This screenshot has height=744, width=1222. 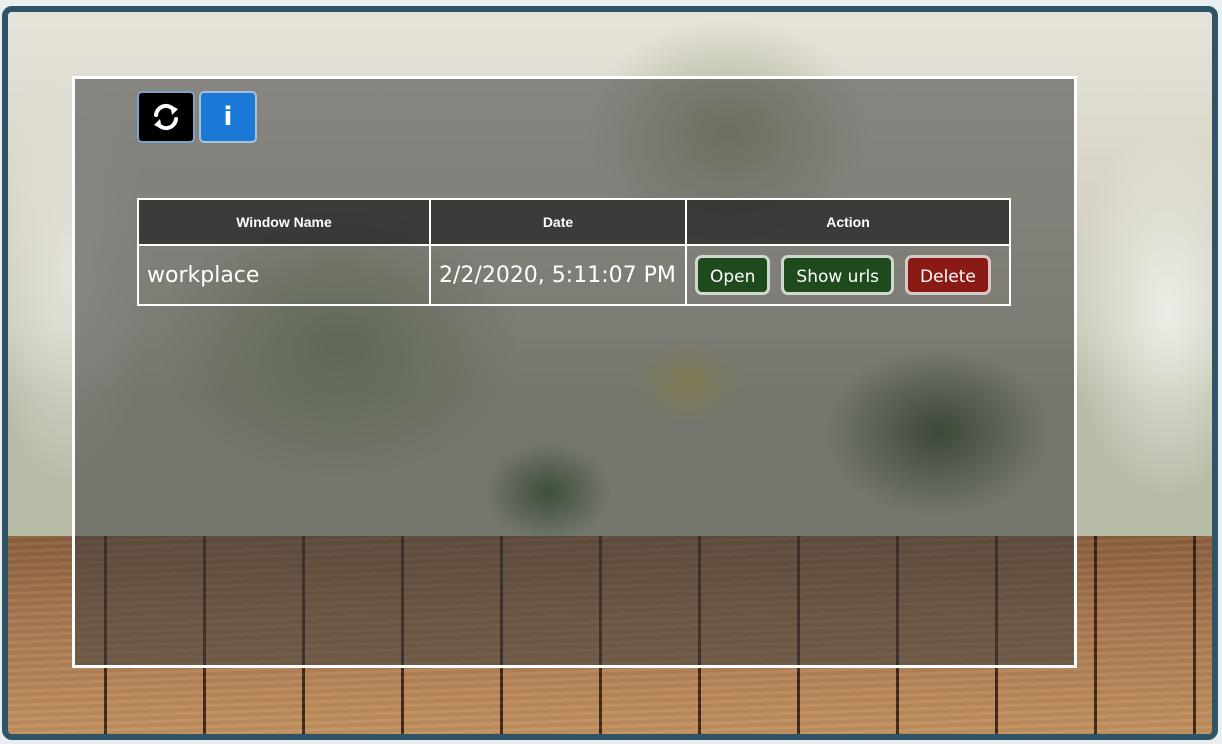 I want to click on table-header-row: Window Name Date Action, so click(x=574, y=222).